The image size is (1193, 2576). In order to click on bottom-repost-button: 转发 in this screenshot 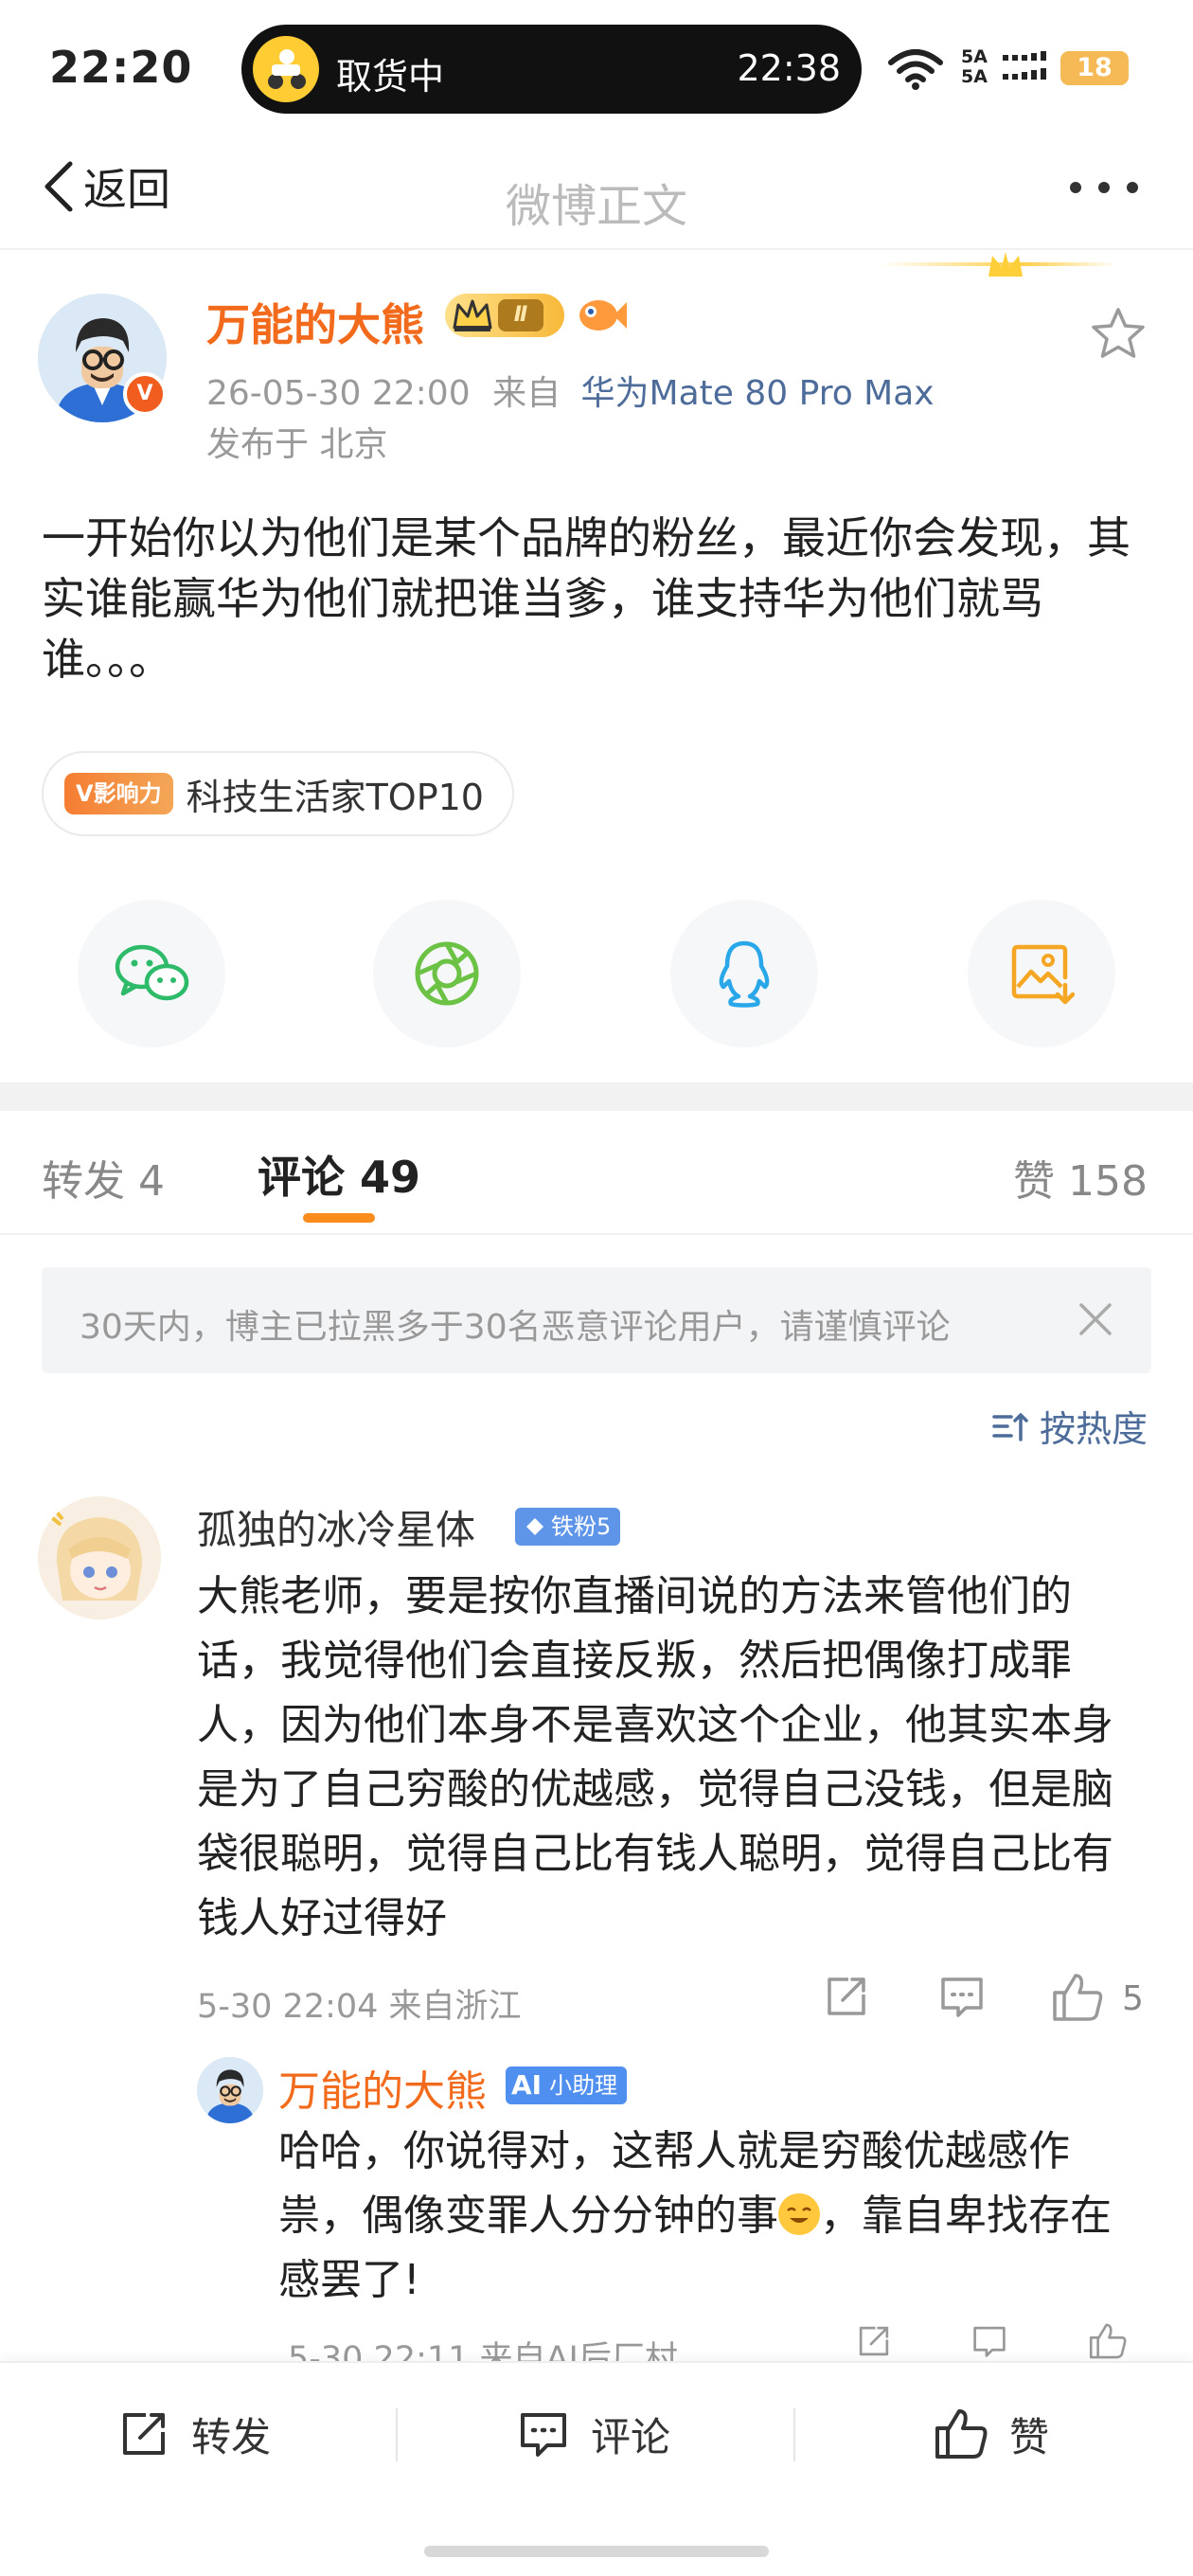, I will do `click(194, 2434)`.